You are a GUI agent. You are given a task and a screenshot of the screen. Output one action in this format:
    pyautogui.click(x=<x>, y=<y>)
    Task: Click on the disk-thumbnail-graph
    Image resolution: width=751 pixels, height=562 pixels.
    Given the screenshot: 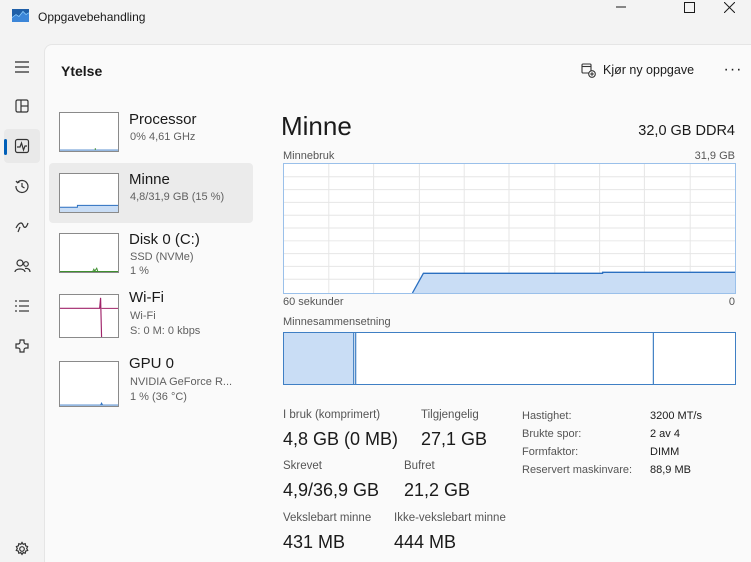 What is the action you would take?
    pyautogui.click(x=89, y=253)
    